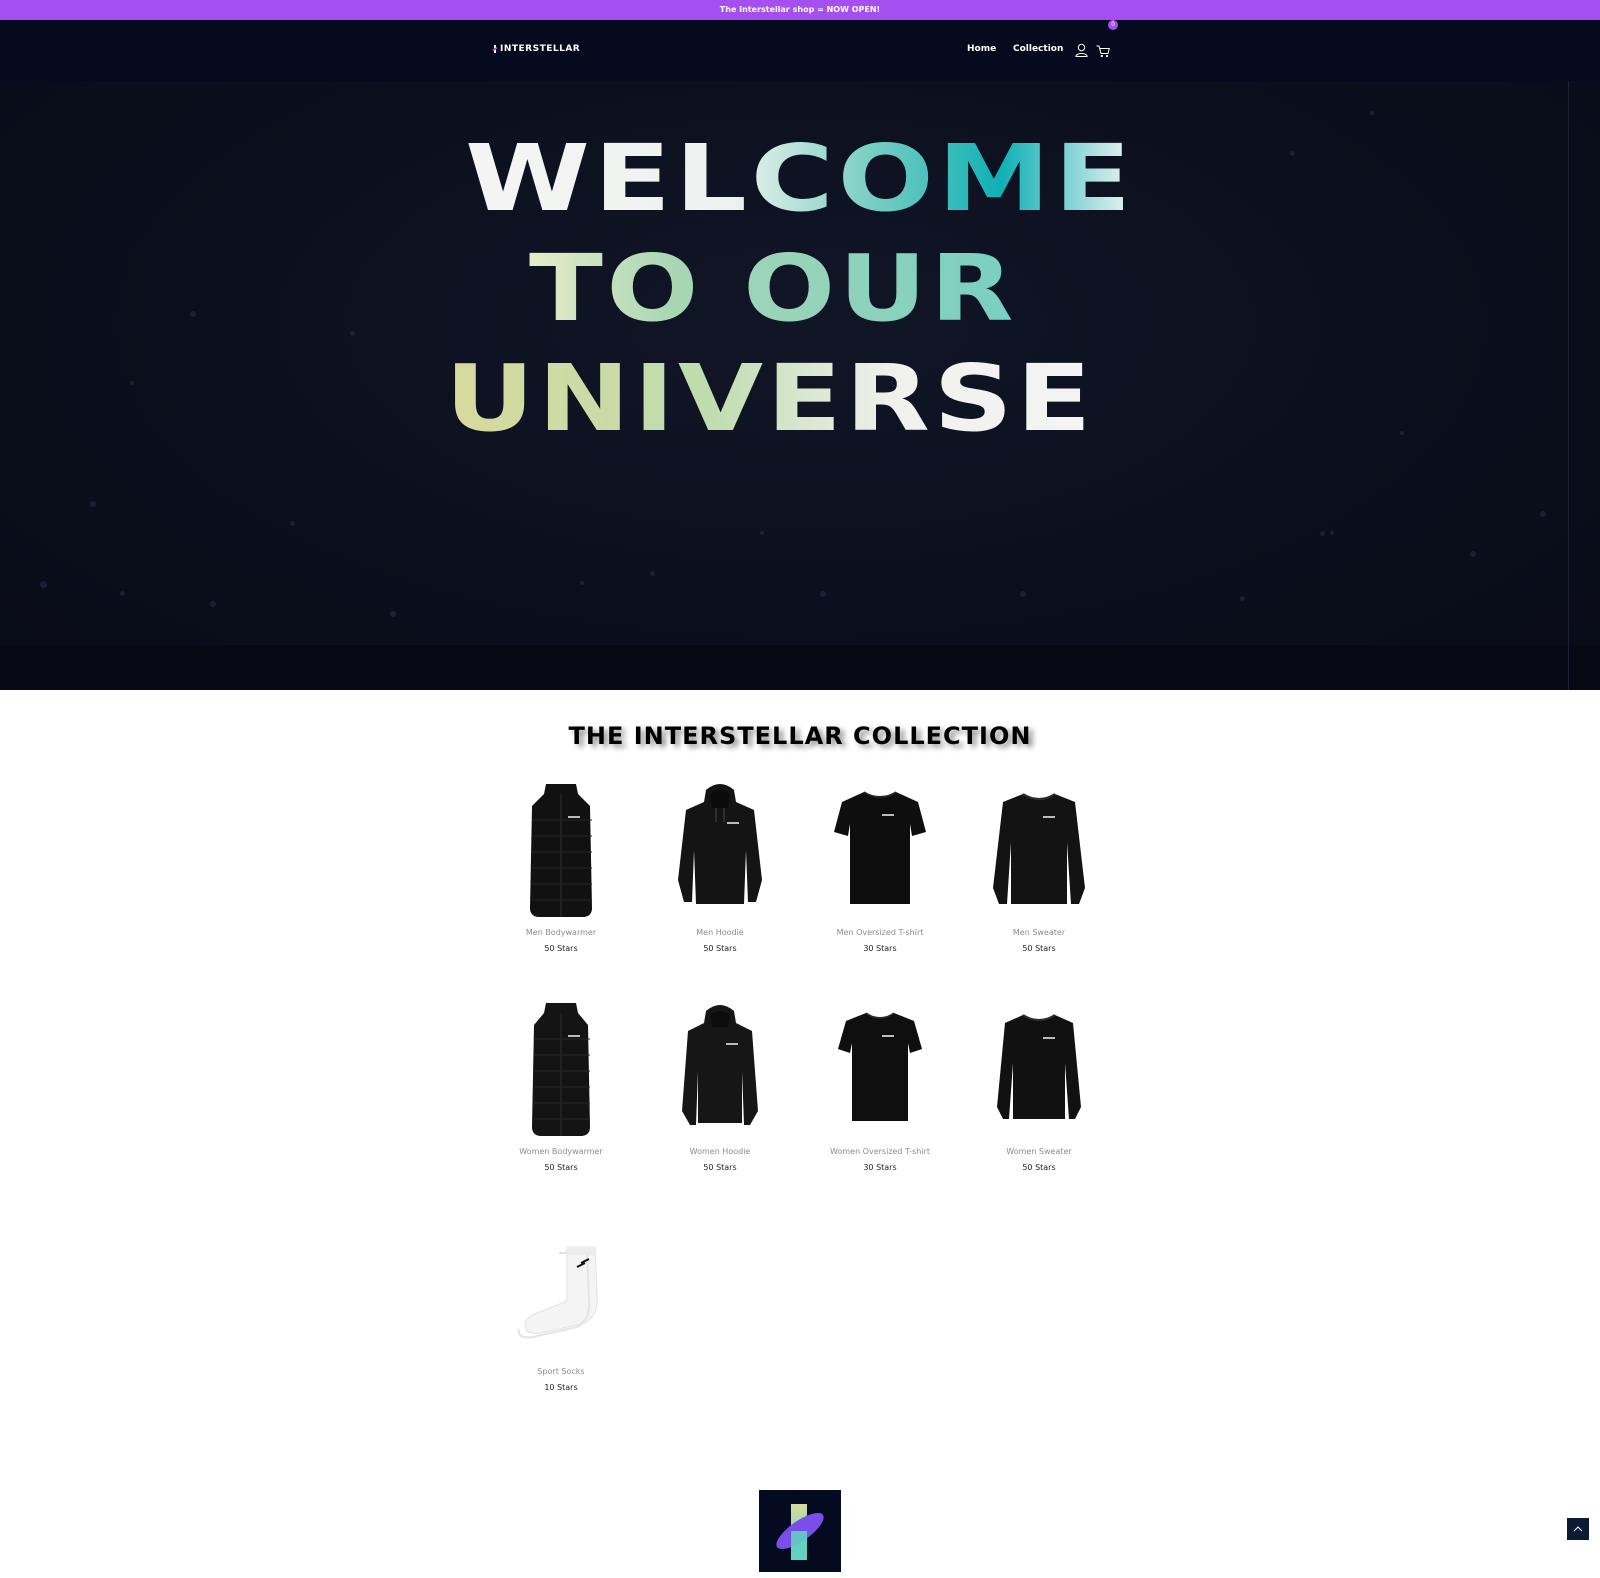 Image resolution: width=1600 pixels, height=1578 pixels. I want to click on product-card: Men Sweater 50 Stars, so click(1039, 867).